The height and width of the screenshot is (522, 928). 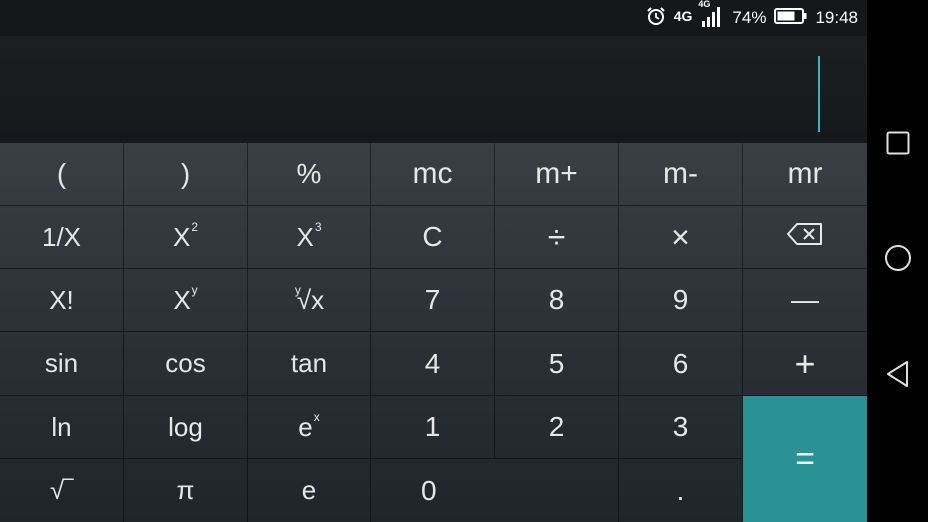 What do you see at coordinates (433, 18) in the screenshot?
I see `status-bar: 4G 4G 74% 19:48` at bounding box center [433, 18].